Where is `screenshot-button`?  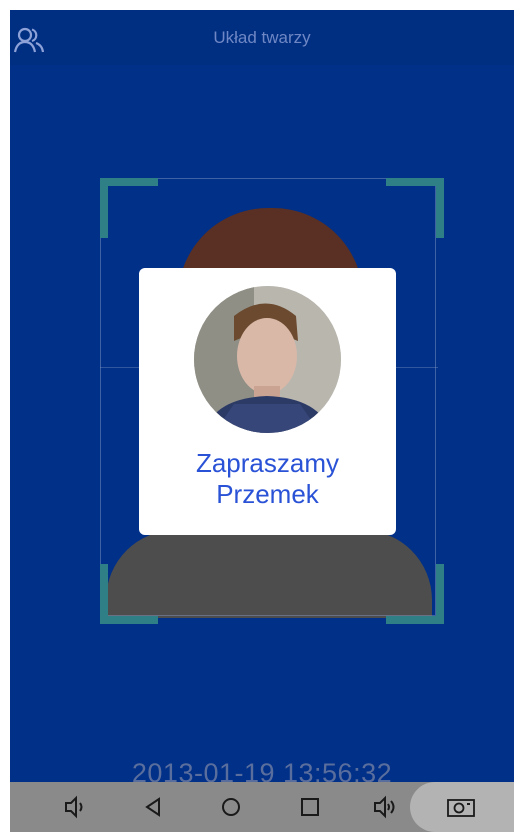
screenshot-button is located at coordinates (462, 807).